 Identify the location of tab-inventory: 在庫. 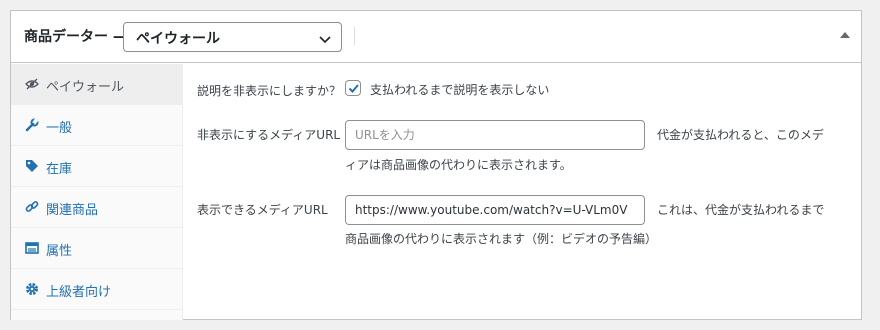
(96, 166).